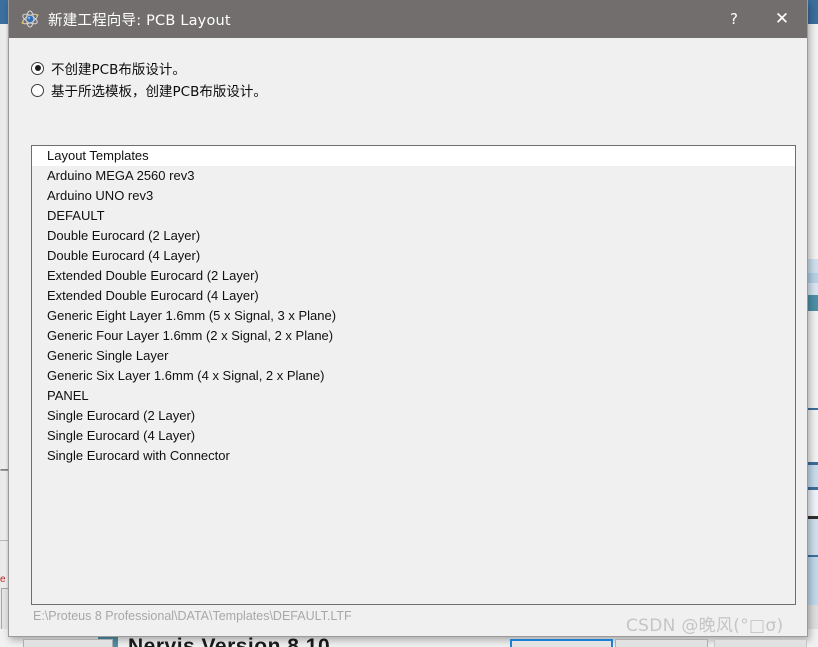  Describe the element at coordinates (408, 640) in the screenshot. I see `dialog-footer: 后退 下一步 取消 帮助` at that location.